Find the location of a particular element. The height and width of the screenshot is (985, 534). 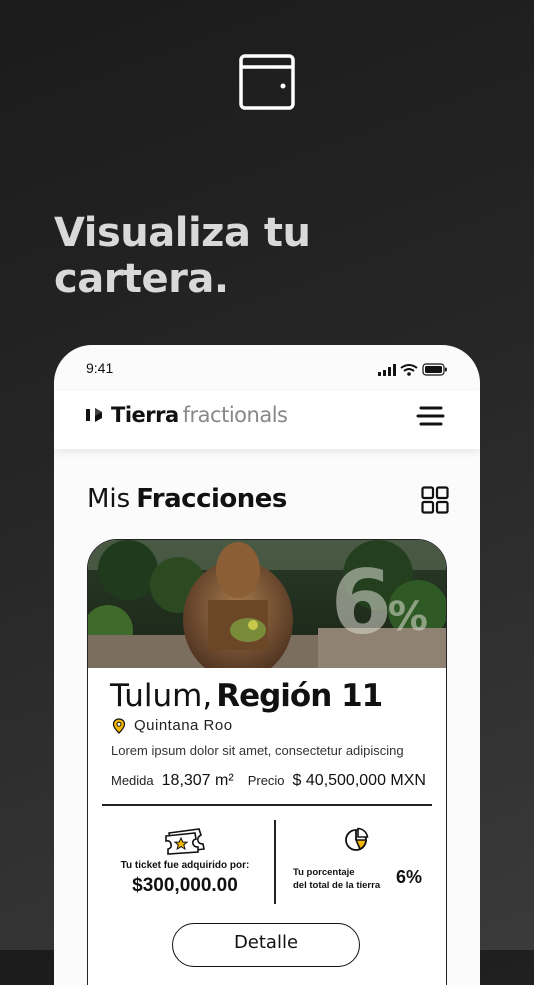

image-percent-number: 6 is located at coordinates (361, 602).